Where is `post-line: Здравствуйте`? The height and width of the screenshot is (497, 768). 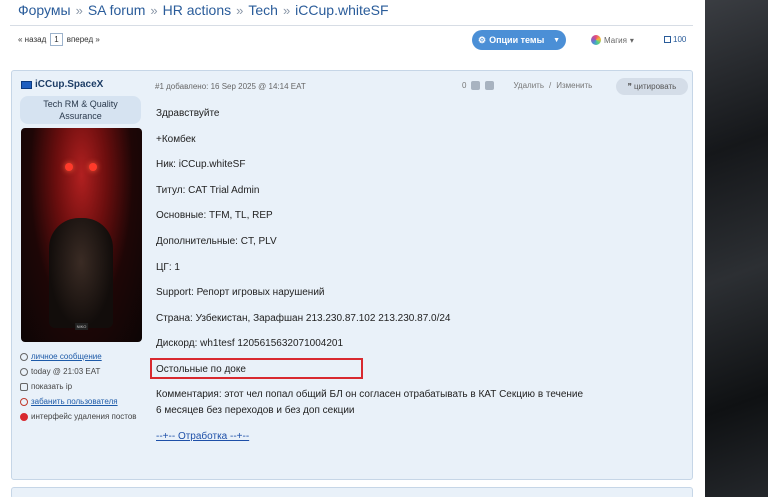 post-line: Здравствуйте is located at coordinates (188, 113).